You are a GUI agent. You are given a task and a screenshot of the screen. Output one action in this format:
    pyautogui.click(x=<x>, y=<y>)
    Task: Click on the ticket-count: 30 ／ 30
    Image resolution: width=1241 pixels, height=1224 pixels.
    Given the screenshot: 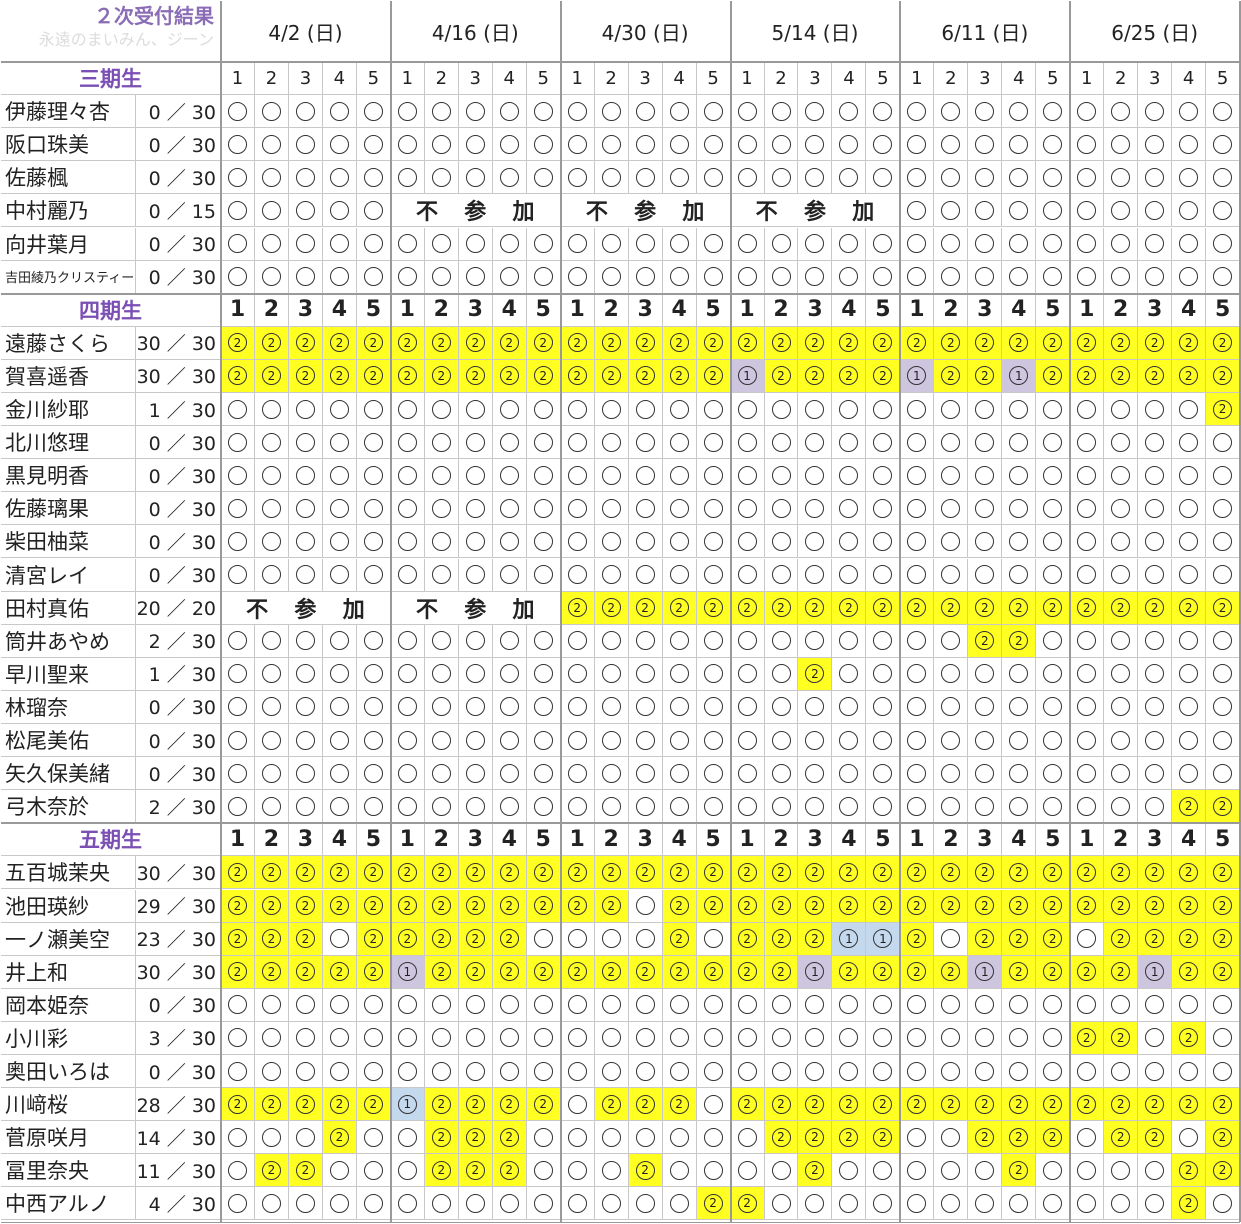 What is the action you would take?
    pyautogui.click(x=178, y=343)
    